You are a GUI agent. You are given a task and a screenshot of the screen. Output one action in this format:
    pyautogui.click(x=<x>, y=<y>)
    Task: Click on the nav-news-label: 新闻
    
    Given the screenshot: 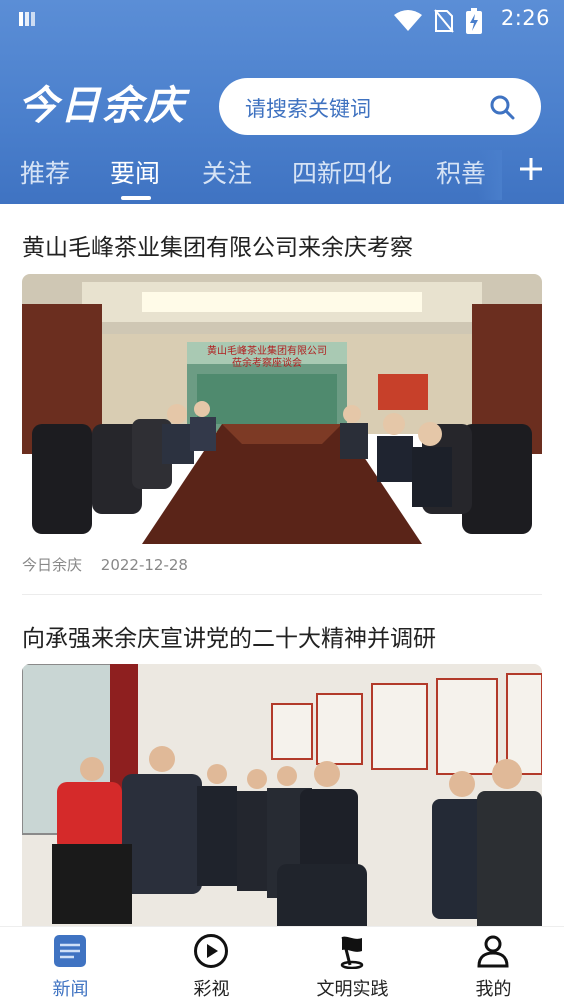 What is the action you would take?
    pyautogui.click(x=70, y=989)
    